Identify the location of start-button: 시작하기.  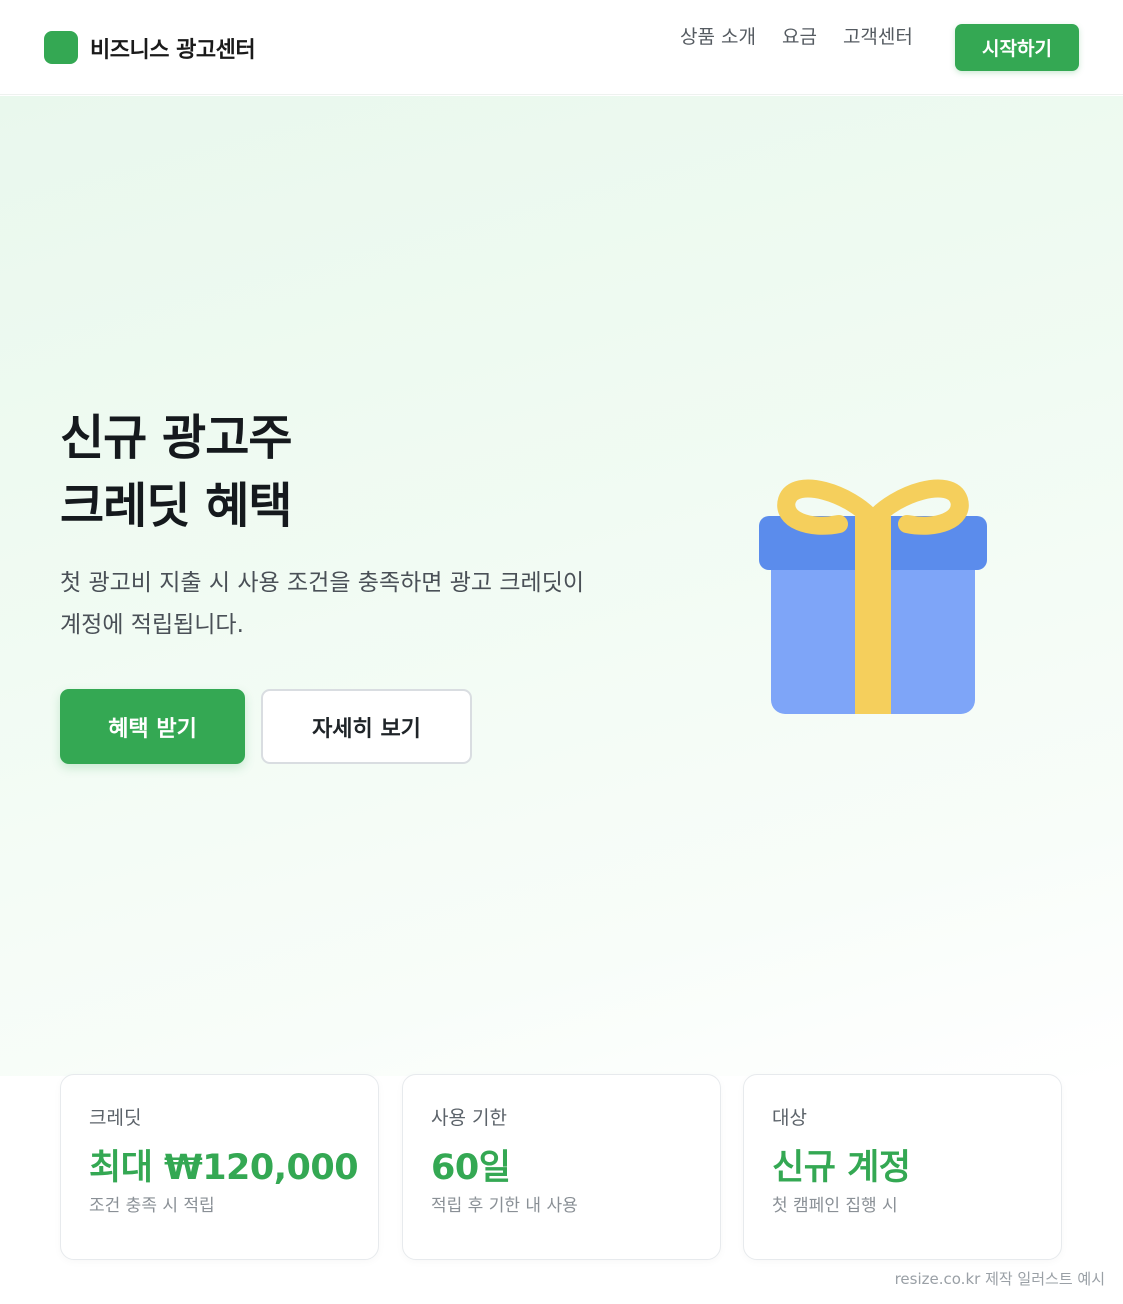
(1017, 47).